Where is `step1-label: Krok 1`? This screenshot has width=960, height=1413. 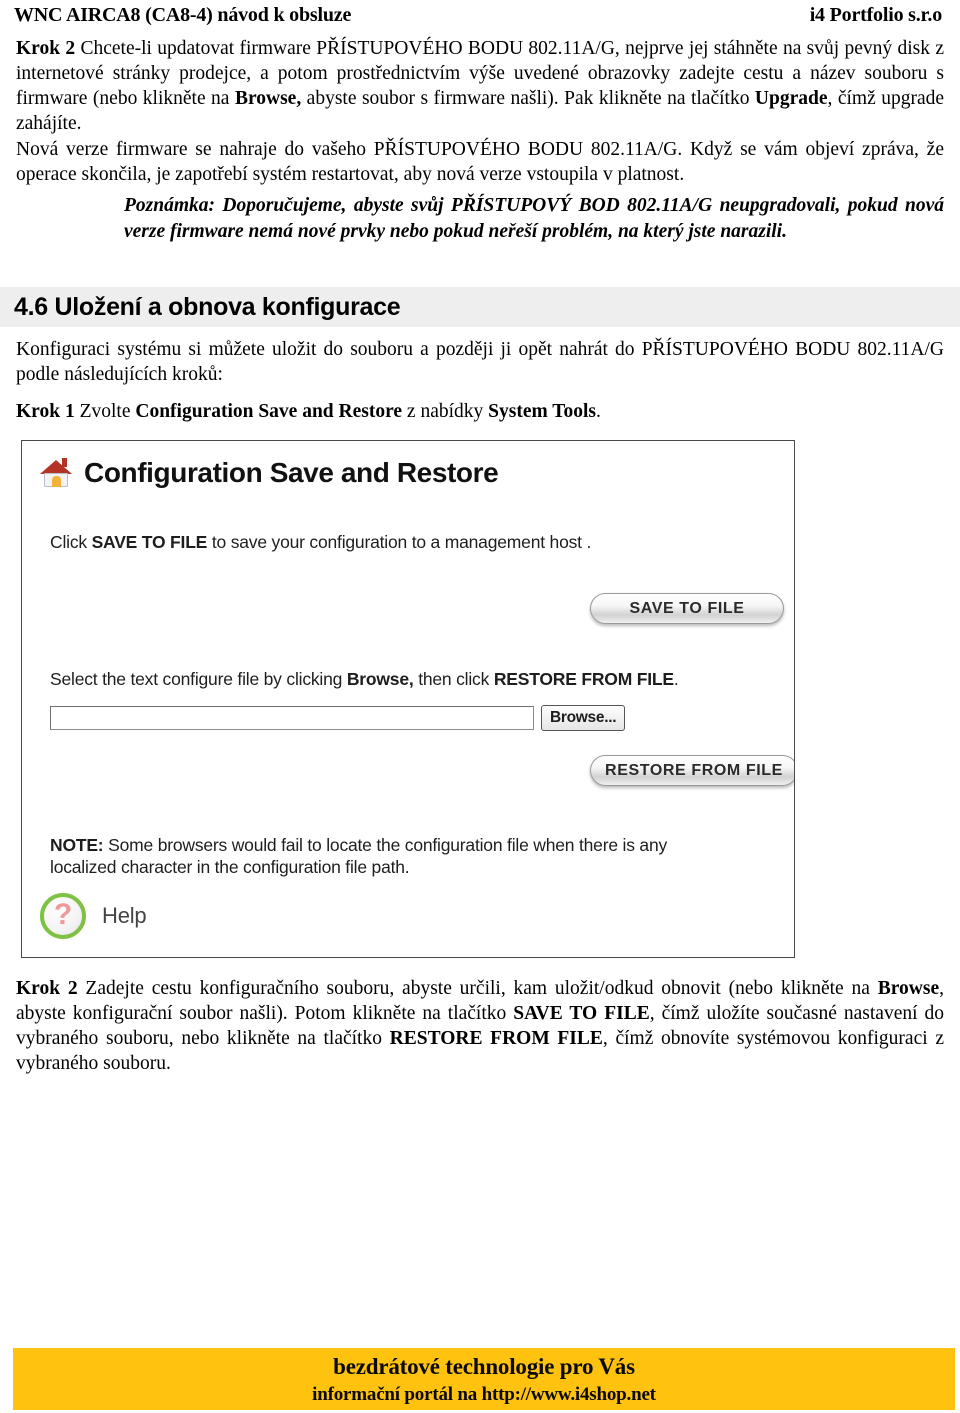 step1-label: Krok 1 is located at coordinates (45, 411).